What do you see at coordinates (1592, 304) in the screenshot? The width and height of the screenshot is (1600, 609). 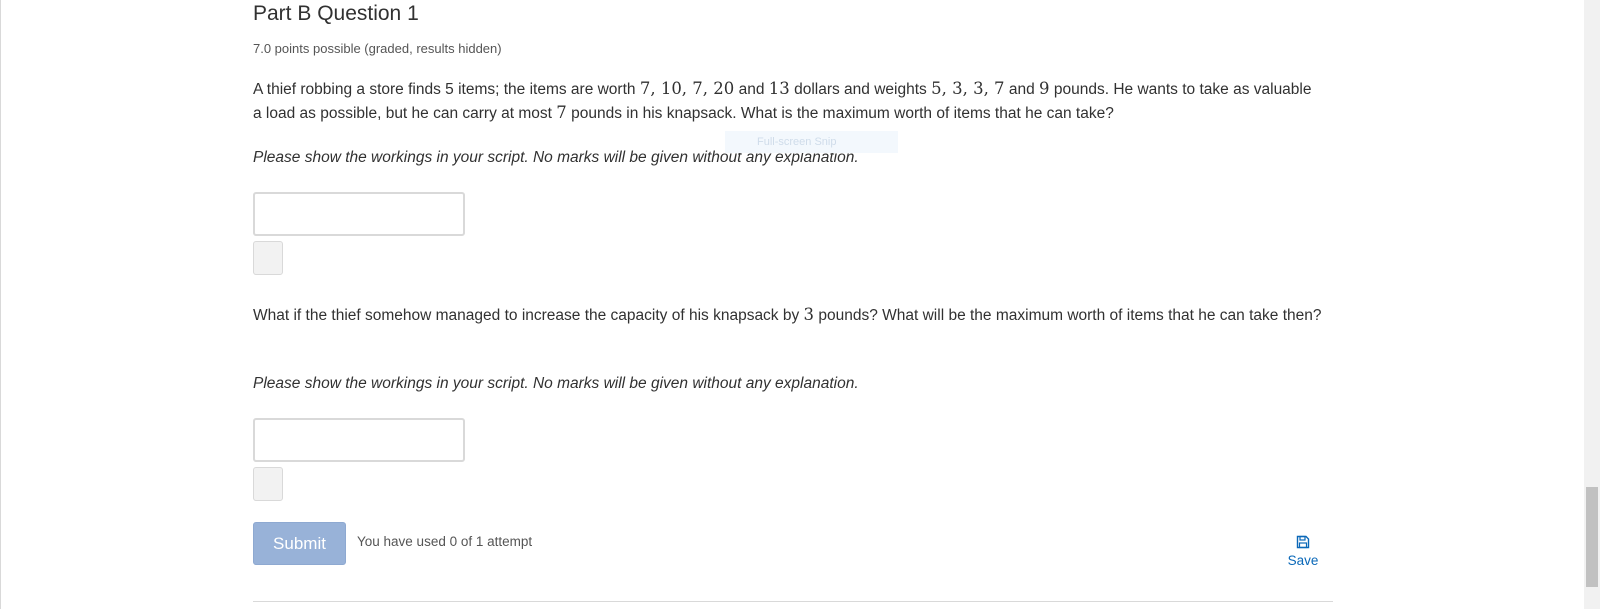 I see `vertical-scrollbar` at bounding box center [1592, 304].